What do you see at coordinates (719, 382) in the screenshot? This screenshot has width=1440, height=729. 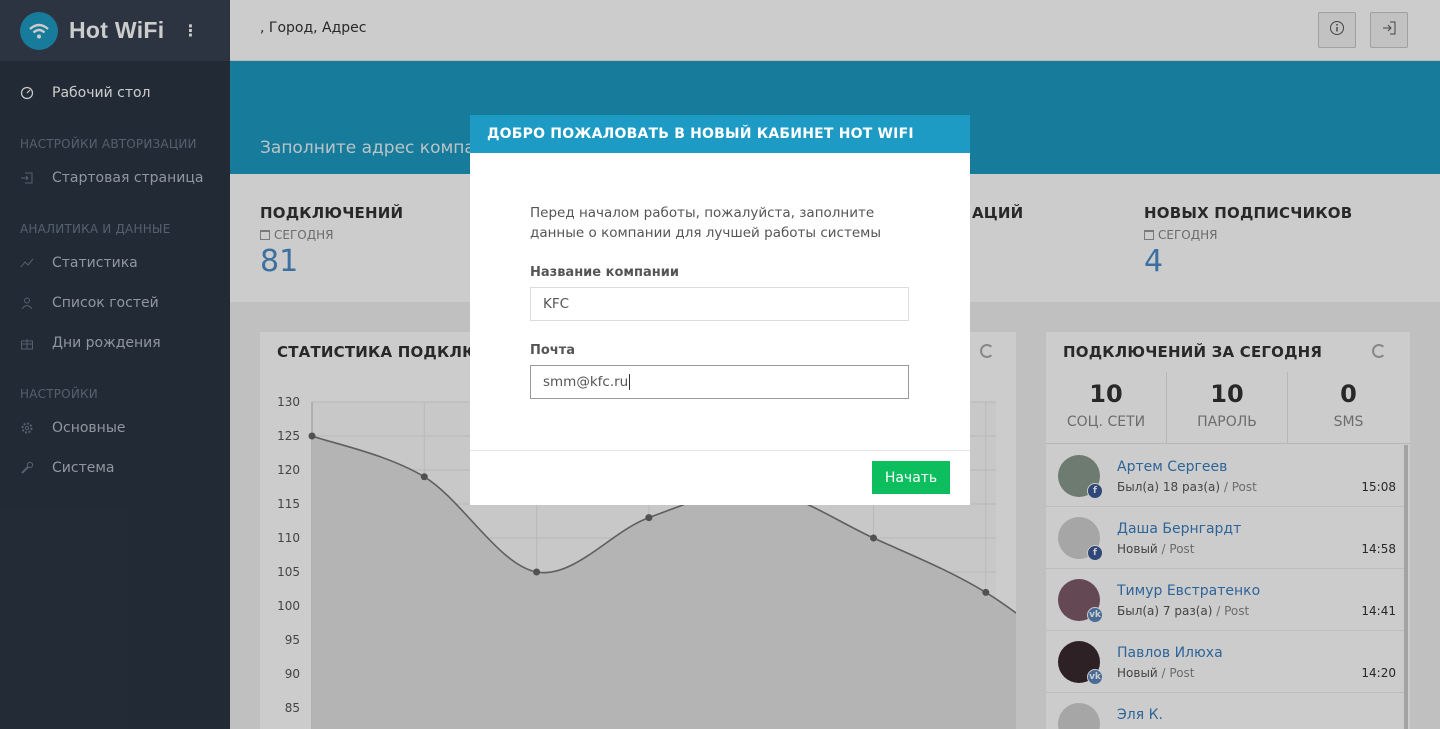 I see `email-input: smm@kfc.ru` at bounding box center [719, 382].